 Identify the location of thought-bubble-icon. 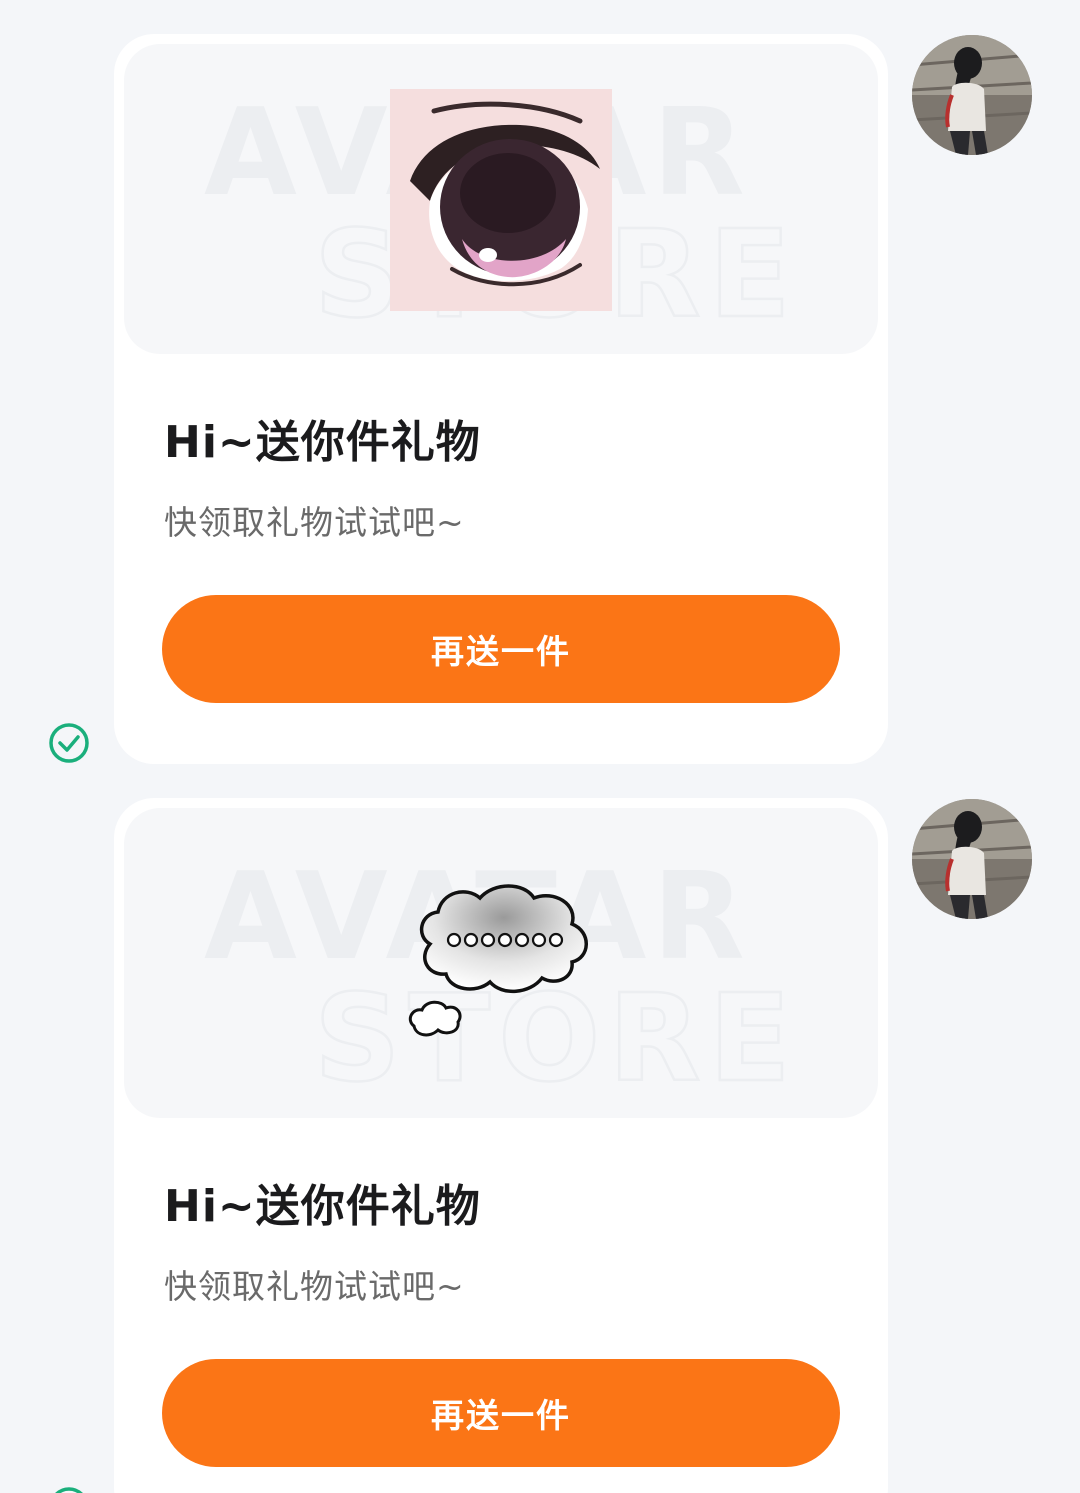
(498, 960).